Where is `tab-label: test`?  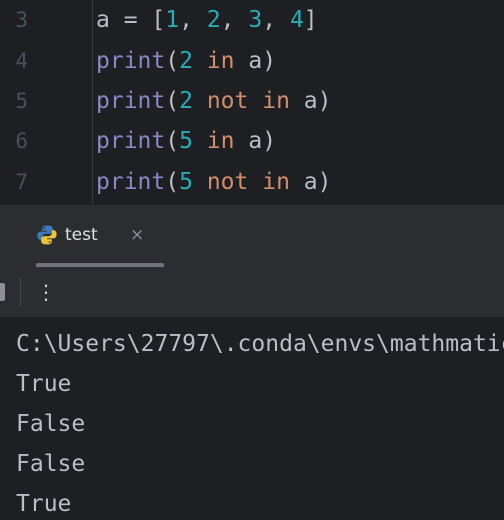
tab-label: test is located at coordinates (81, 235).